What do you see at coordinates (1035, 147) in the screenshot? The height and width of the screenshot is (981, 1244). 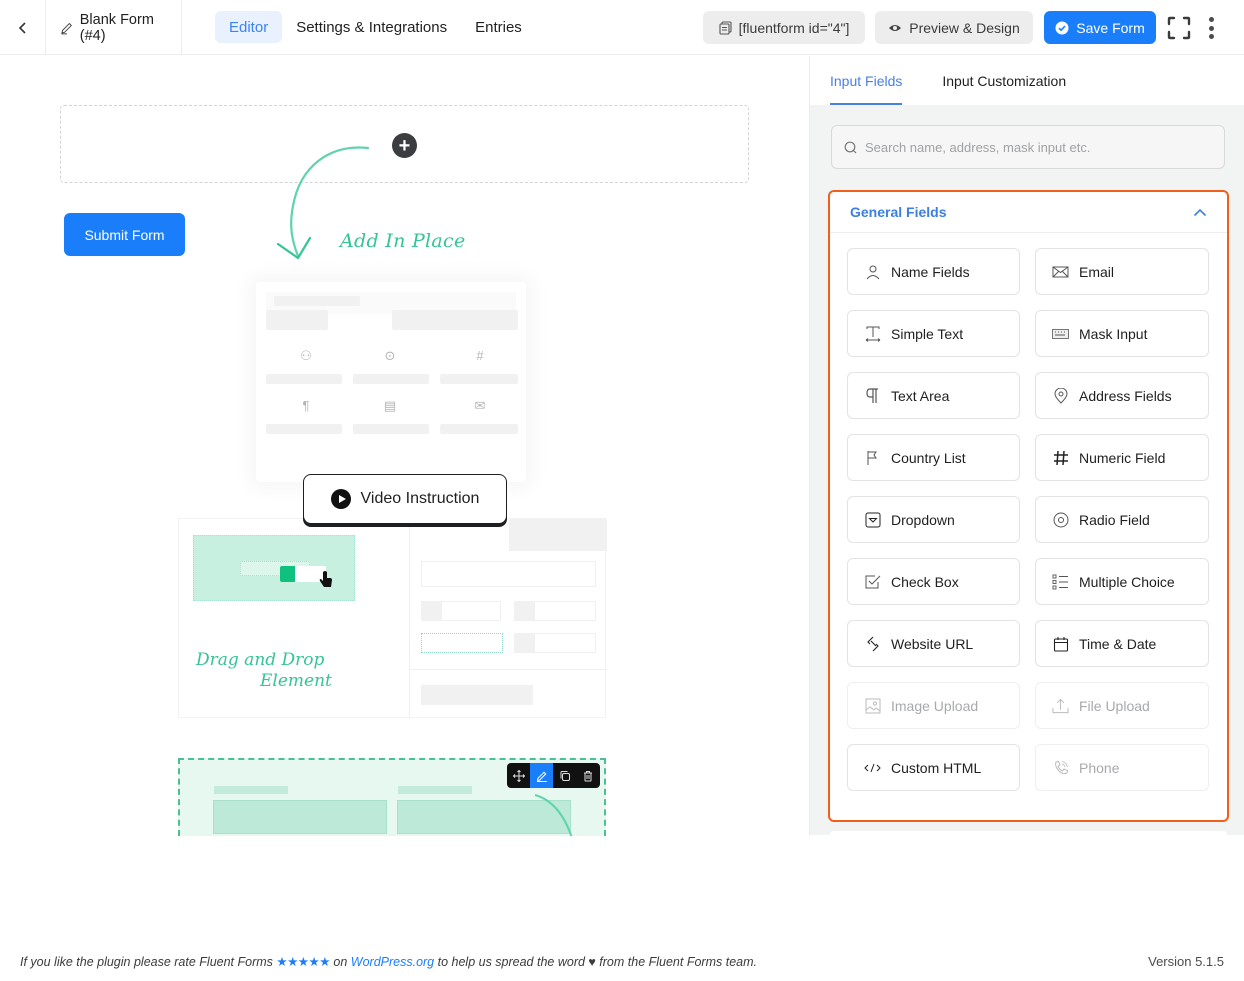 I see `field-search-input` at bounding box center [1035, 147].